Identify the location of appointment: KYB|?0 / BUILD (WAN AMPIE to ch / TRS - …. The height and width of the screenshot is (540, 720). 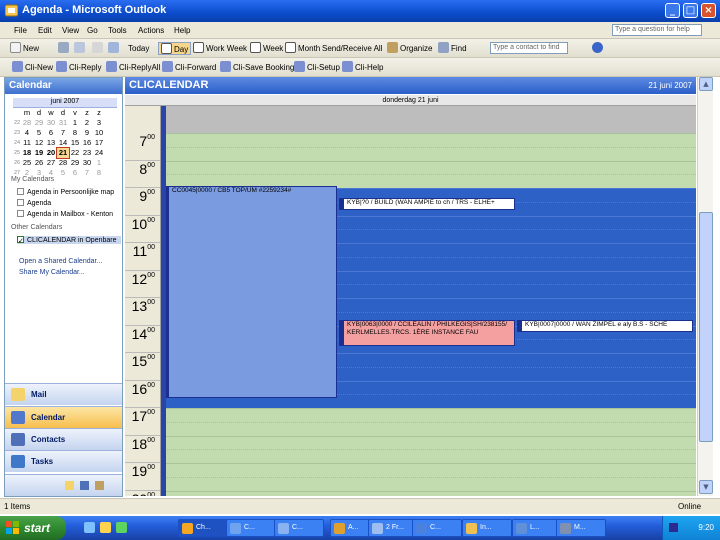
(427, 204).